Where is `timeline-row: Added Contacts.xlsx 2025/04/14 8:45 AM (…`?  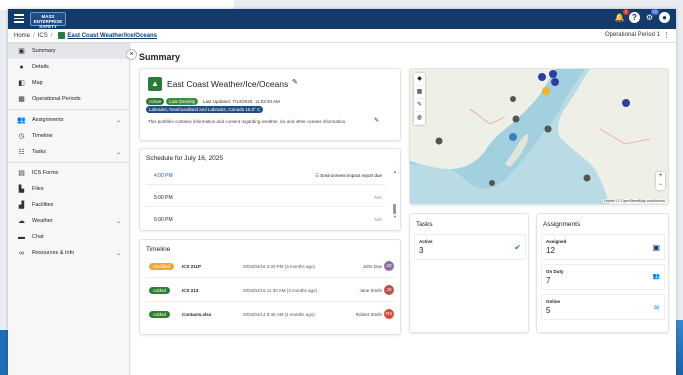 timeline-row: Added Contacts.xlsx 2025/04/14 8:45 AM (… is located at coordinates (271, 315).